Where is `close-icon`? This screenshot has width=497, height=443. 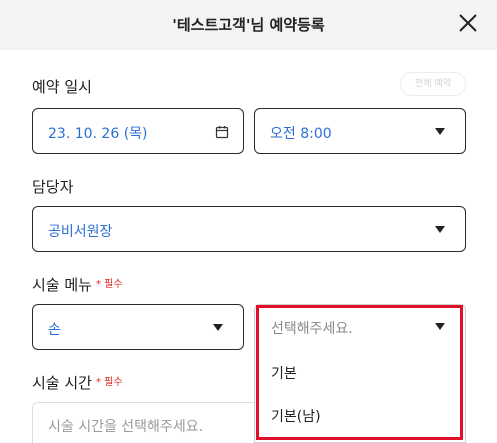 close-icon is located at coordinates (468, 23).